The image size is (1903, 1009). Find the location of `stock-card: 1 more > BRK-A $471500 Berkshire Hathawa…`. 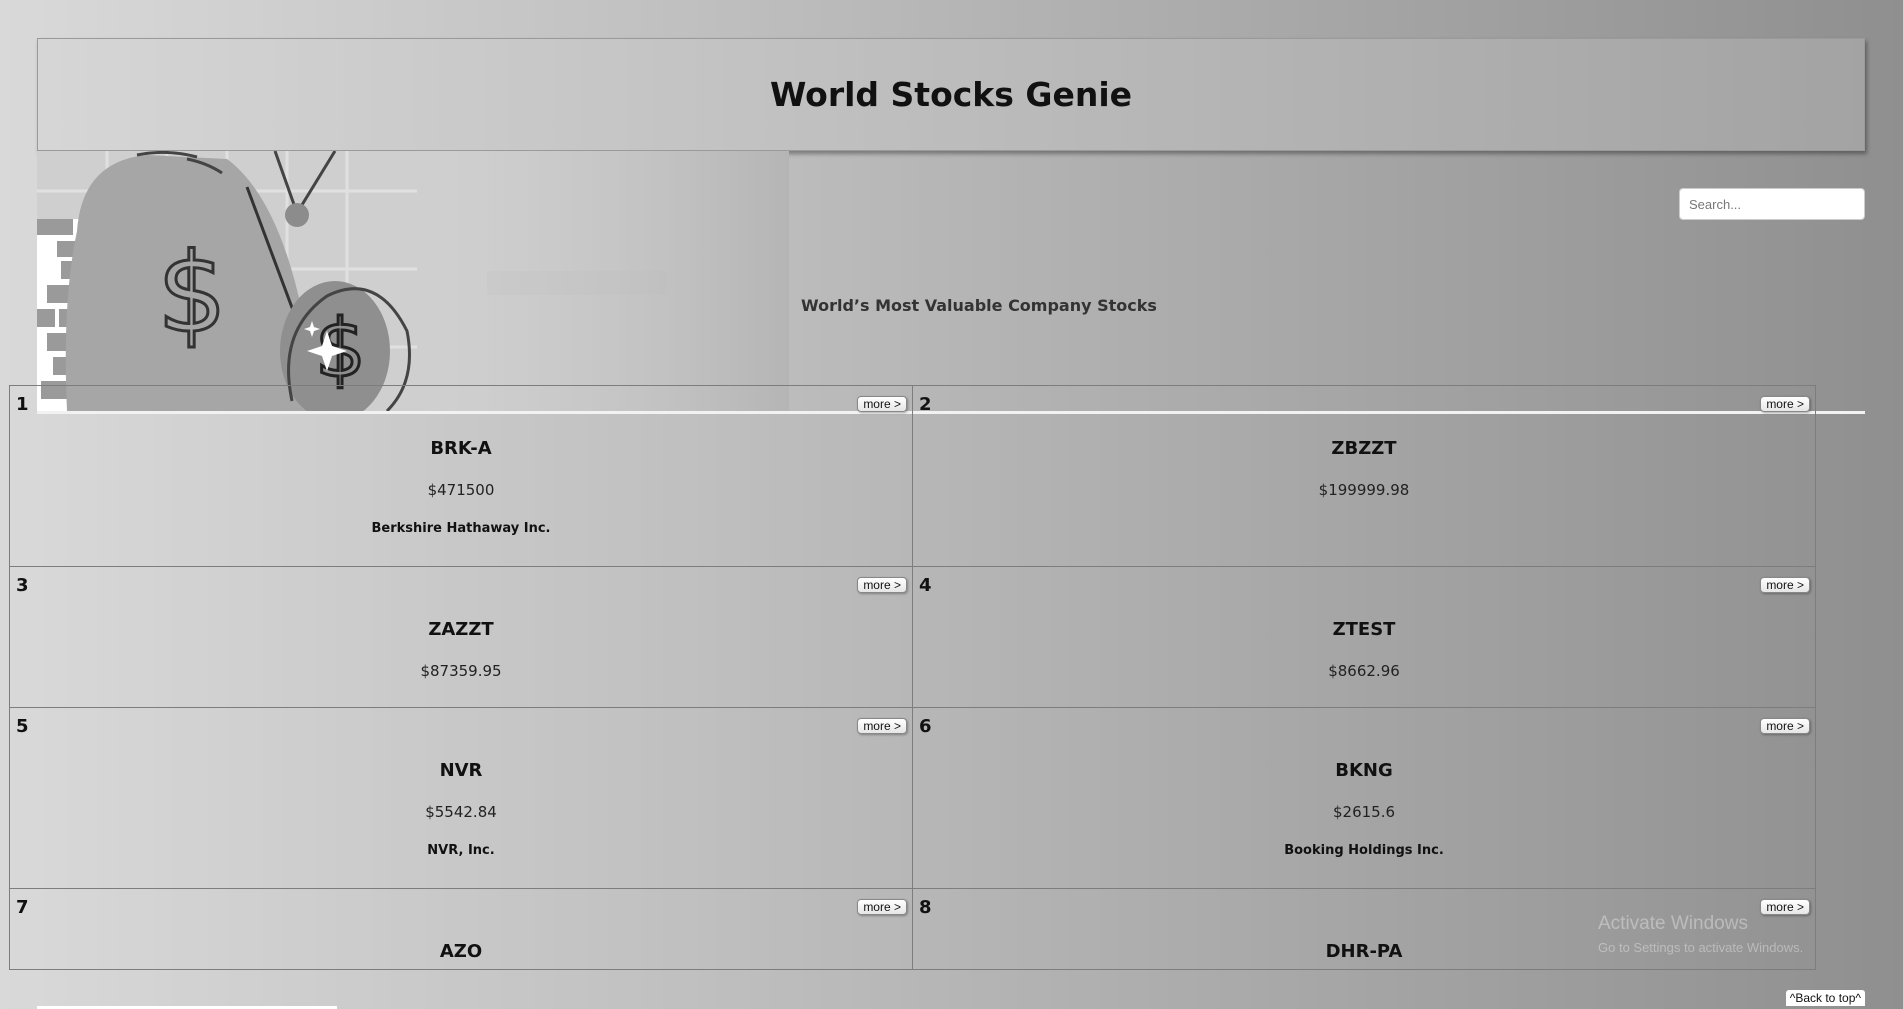

stock-card: 1 more > BRK-A $471500 Berkshire Hathawa… is located at coordinates (461, 476).